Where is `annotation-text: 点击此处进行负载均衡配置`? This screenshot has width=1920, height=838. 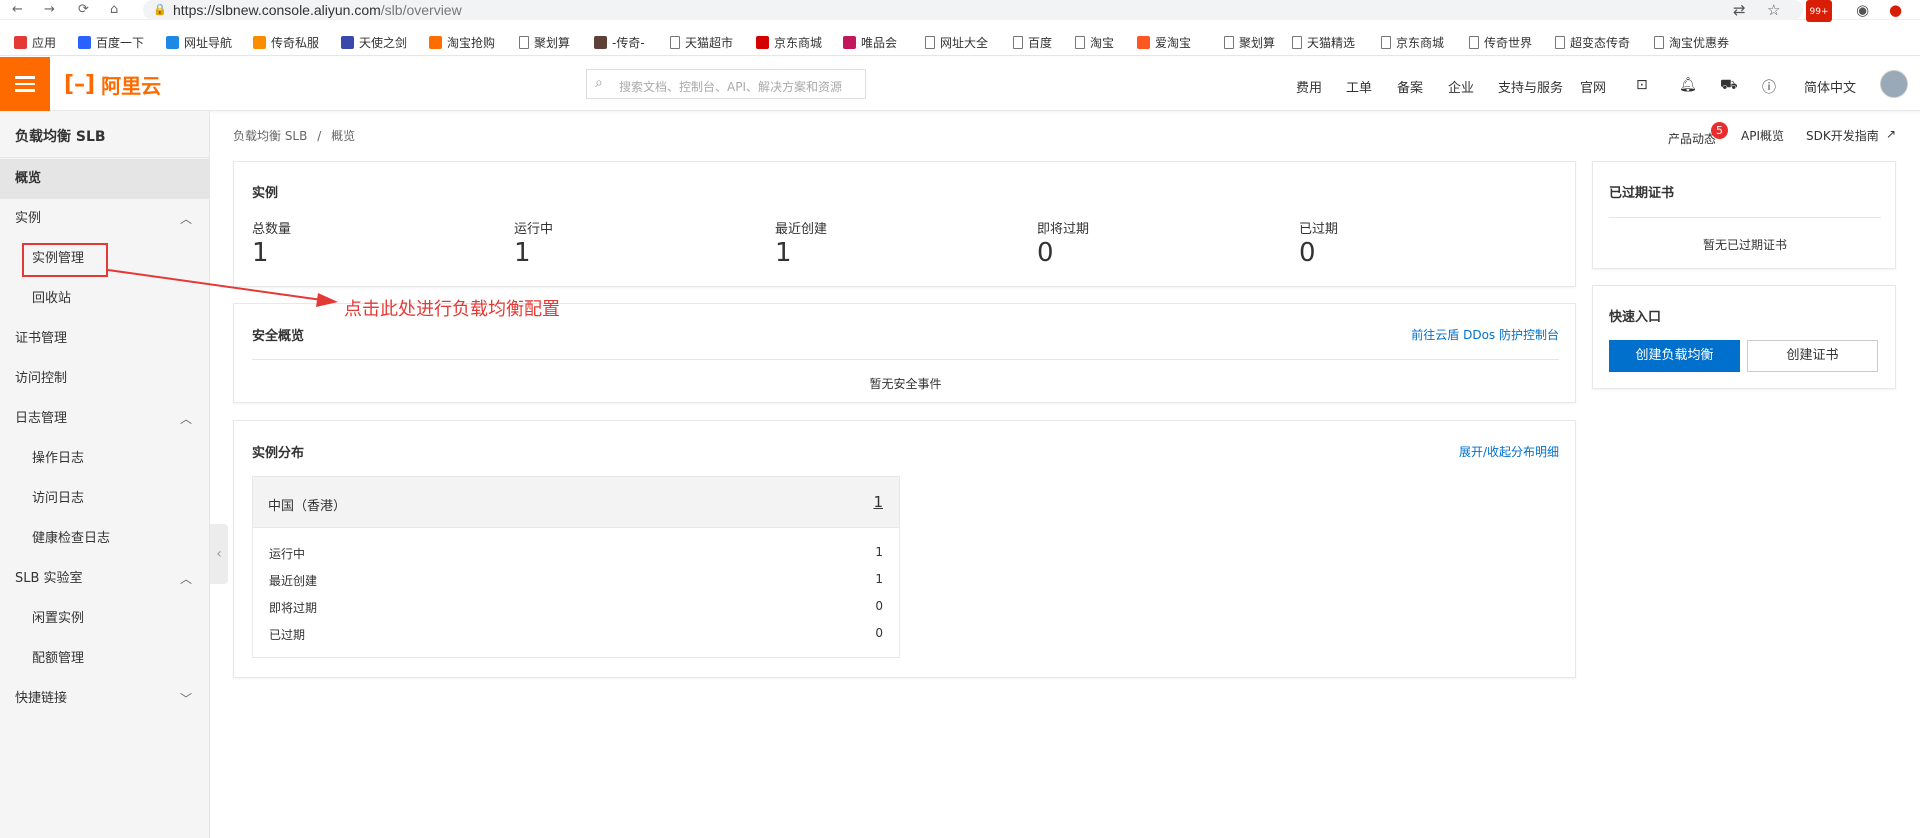 annotation-text: 点击此处进行负载均衡配置 is located at coordinates (452, 309).